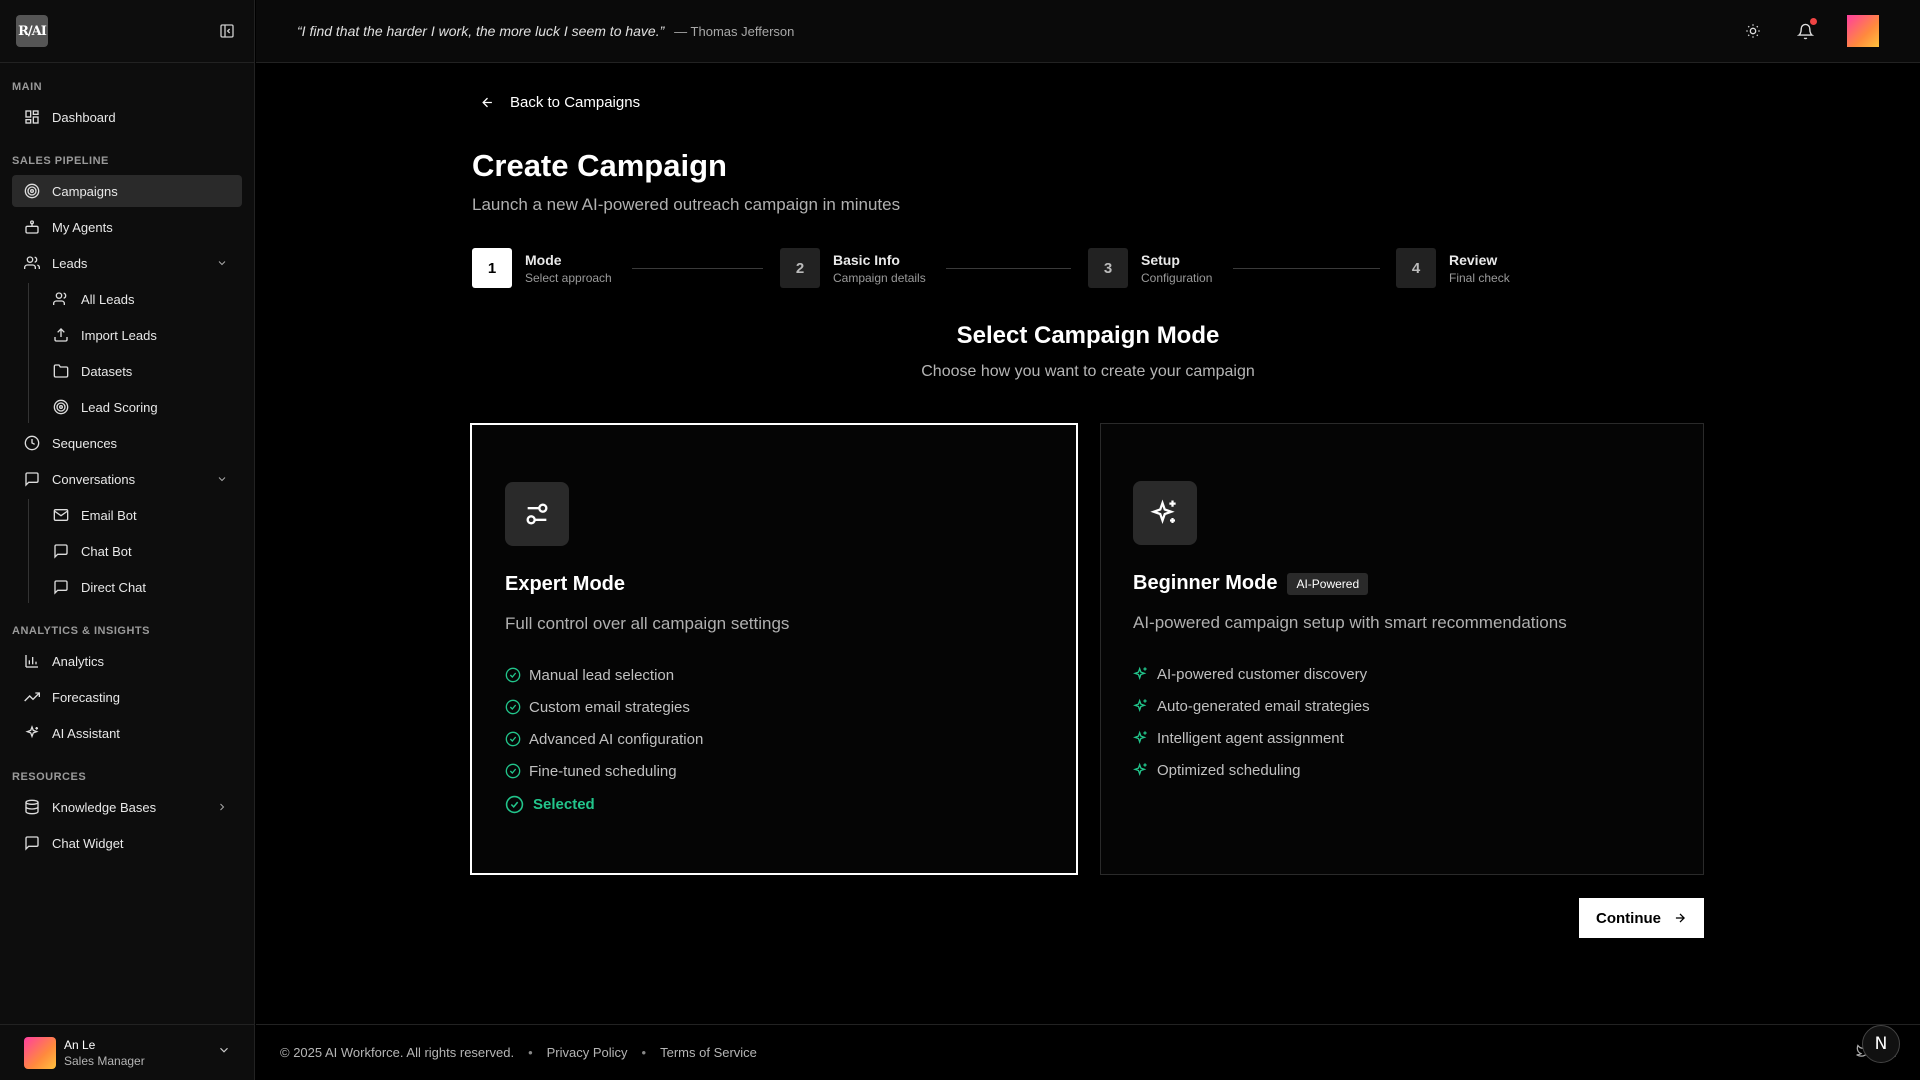 This screenshot has width=1920, height=1080. What do you see at coordinates (81, 631) in the screenshot?
I see `sidebar-section-analytics: ANALYTICS & INSIGHTS` at bounding box center [81, 631].